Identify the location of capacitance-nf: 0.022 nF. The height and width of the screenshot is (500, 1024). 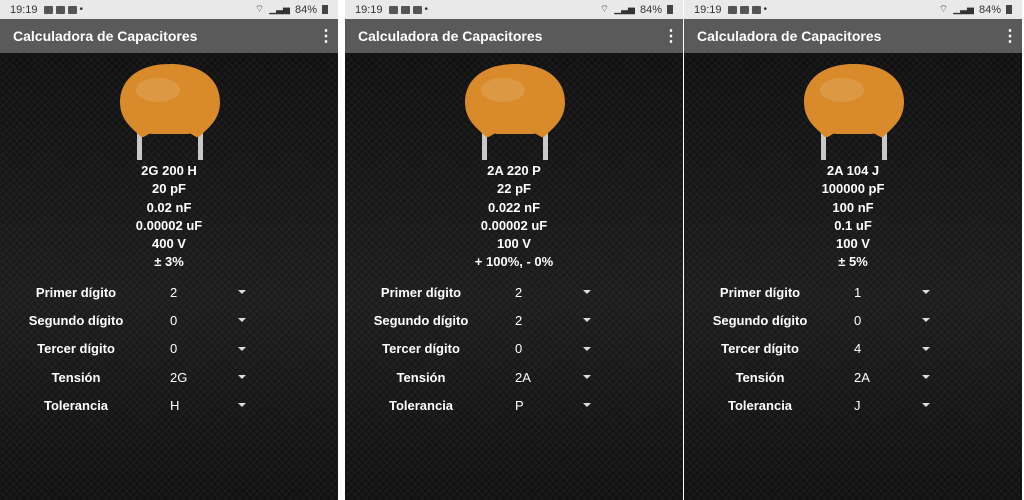
(514, 207).